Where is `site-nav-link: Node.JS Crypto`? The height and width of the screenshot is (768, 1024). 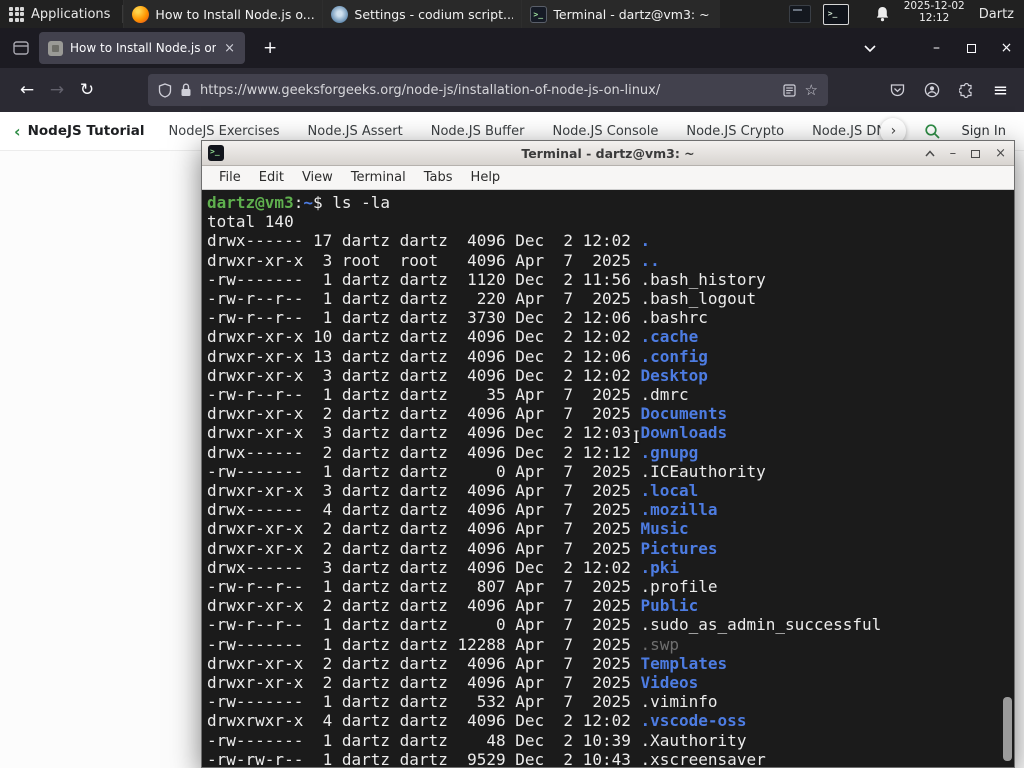 site-nav-link: Node.JS Crypto is located at coordinates (735, 131).